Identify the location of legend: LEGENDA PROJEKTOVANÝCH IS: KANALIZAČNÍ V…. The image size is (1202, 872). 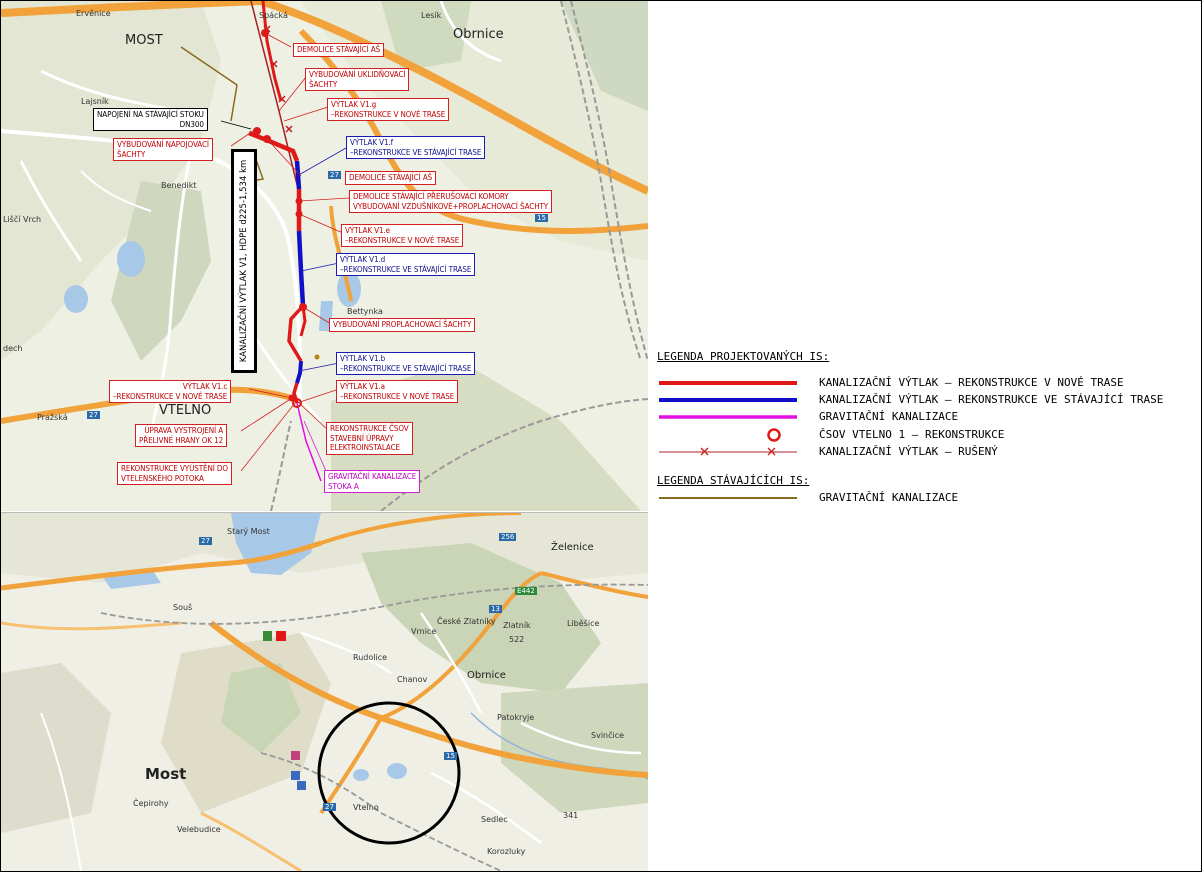
(927, 435).